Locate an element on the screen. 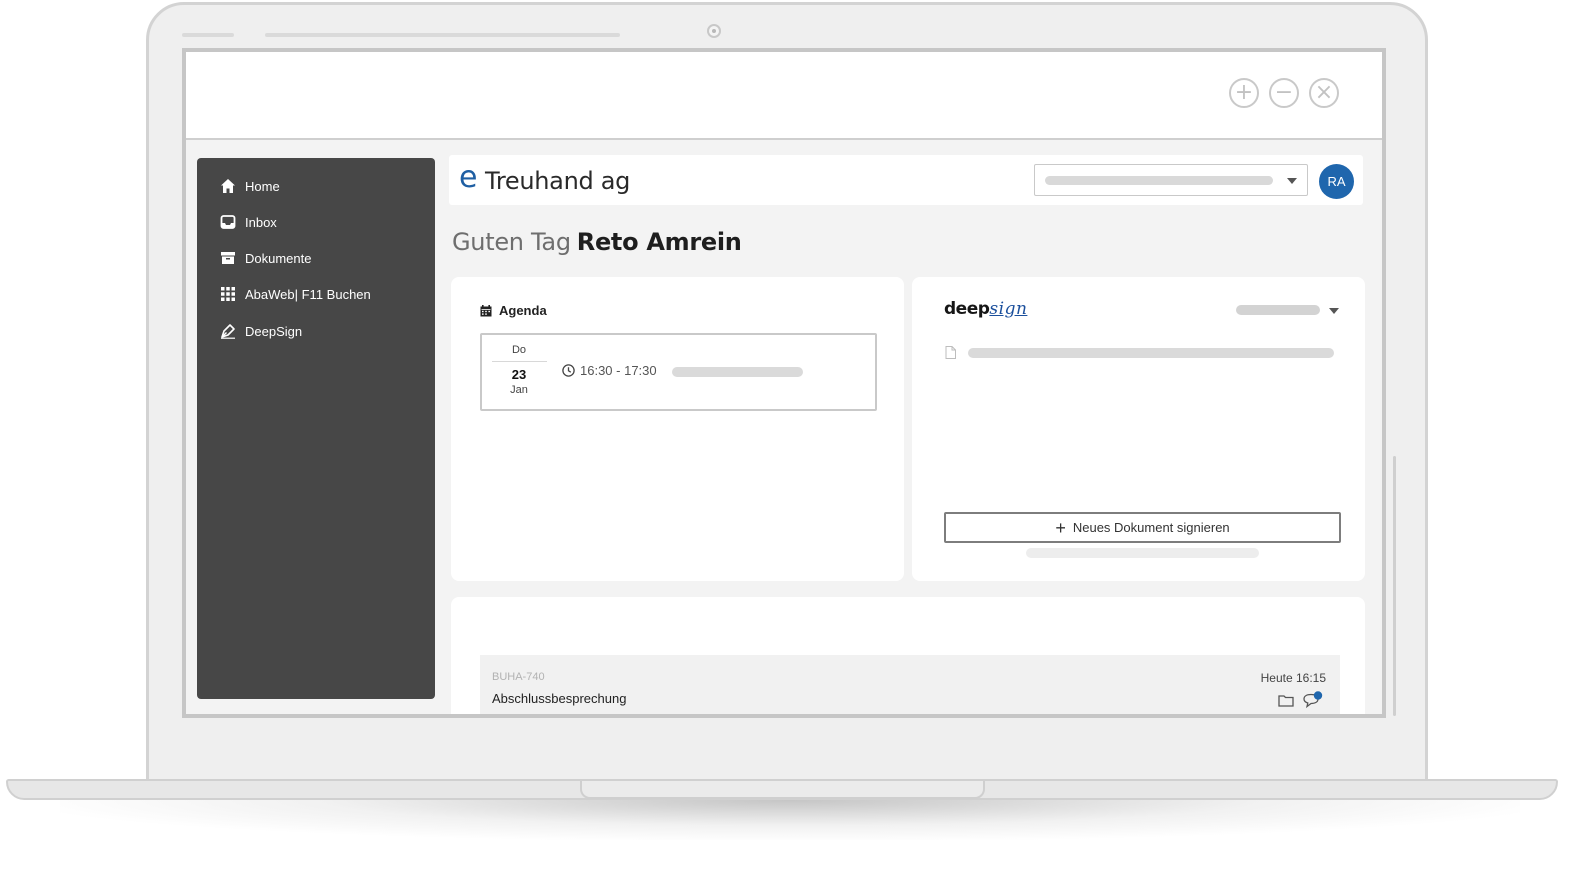 The image size is (1582, 870). logo-mark: e is located at coordinates (468, 177).